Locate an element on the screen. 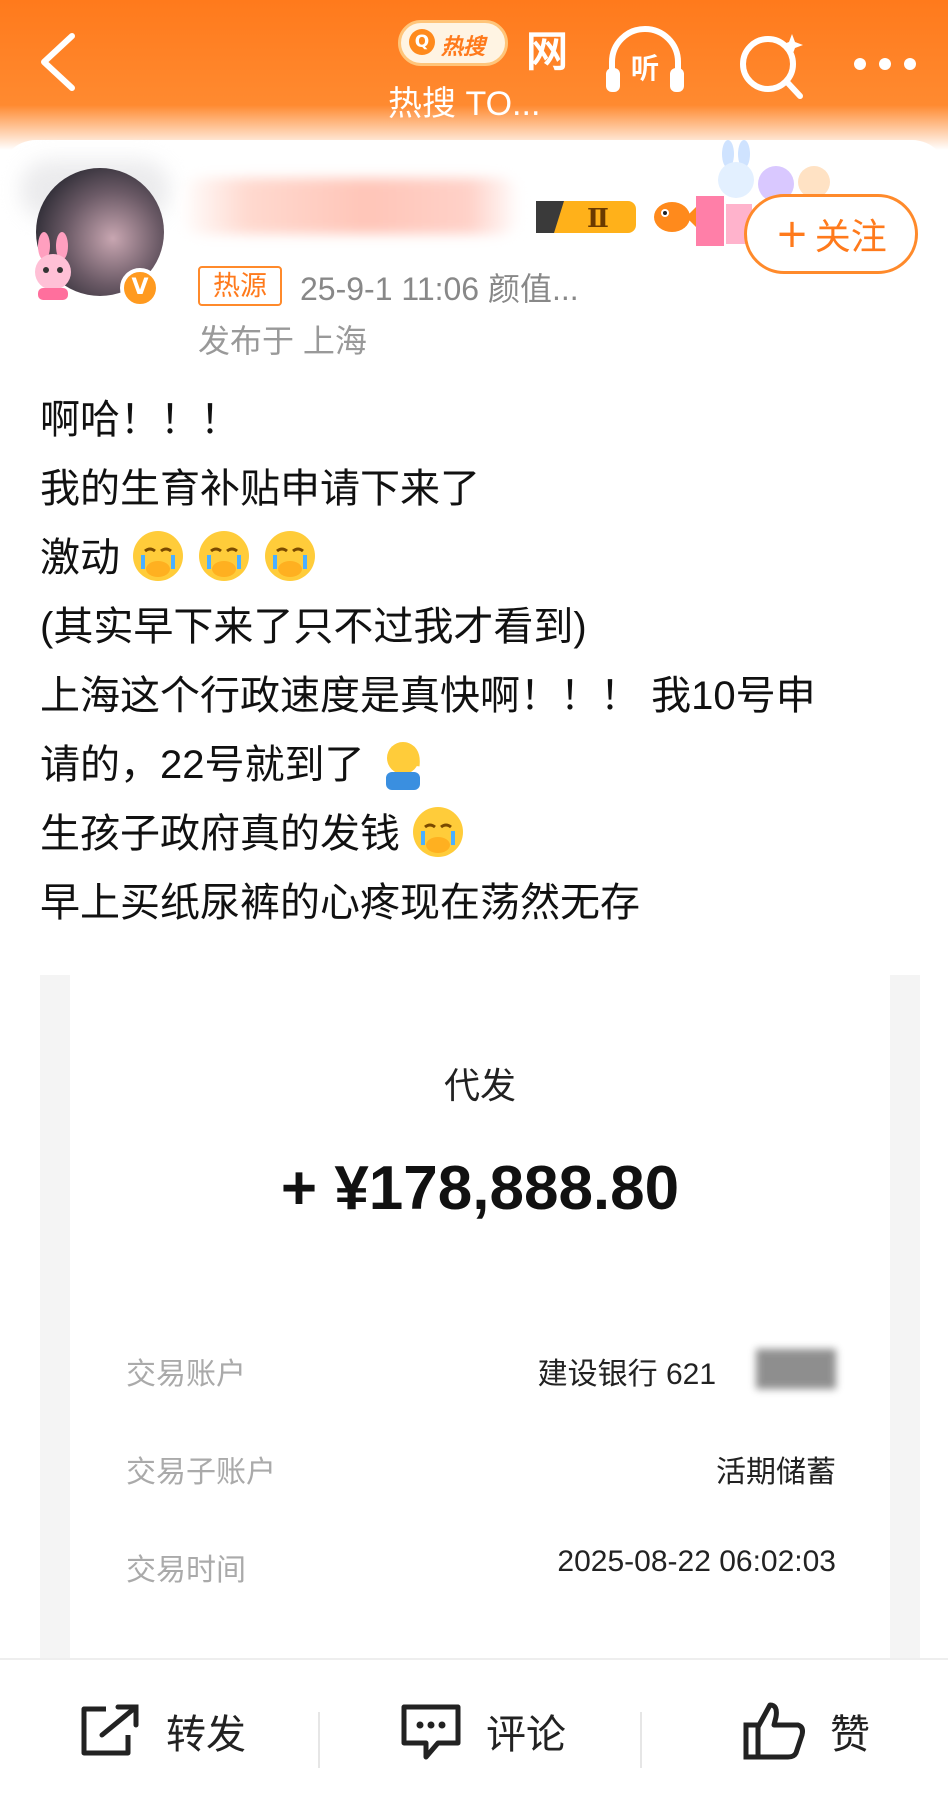  receipt-amount: + ¥178,888.80 is located at coordinates (480, 1188).